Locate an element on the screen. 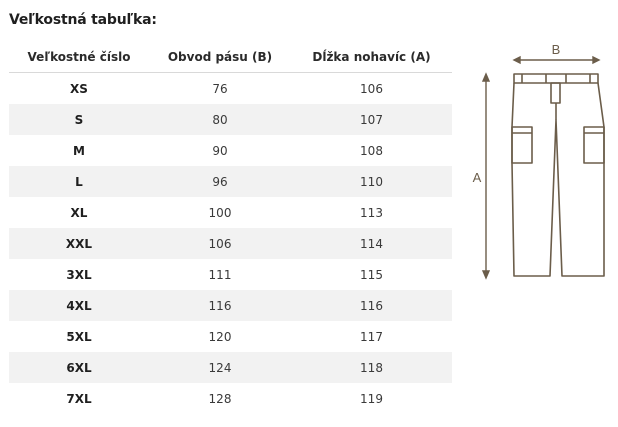 The width and height of the screenshot is (618, 427). length-cell: 117 is located at coordinates (371, 336).